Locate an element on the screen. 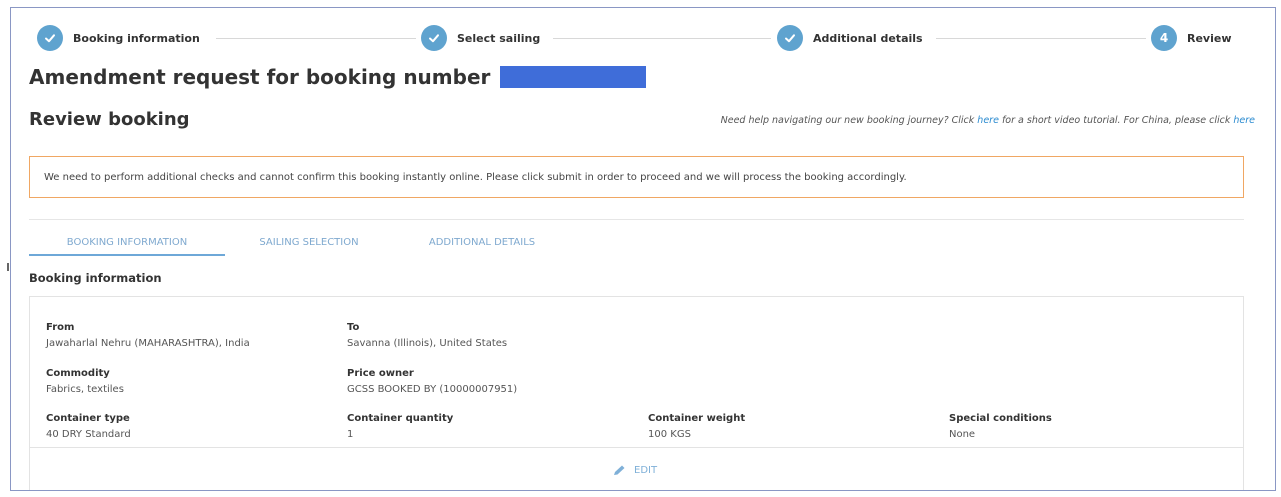 The height and width of the screenshot is (497, 1281). review-booking-heading: Review booking is located at coordinates (109, 119).